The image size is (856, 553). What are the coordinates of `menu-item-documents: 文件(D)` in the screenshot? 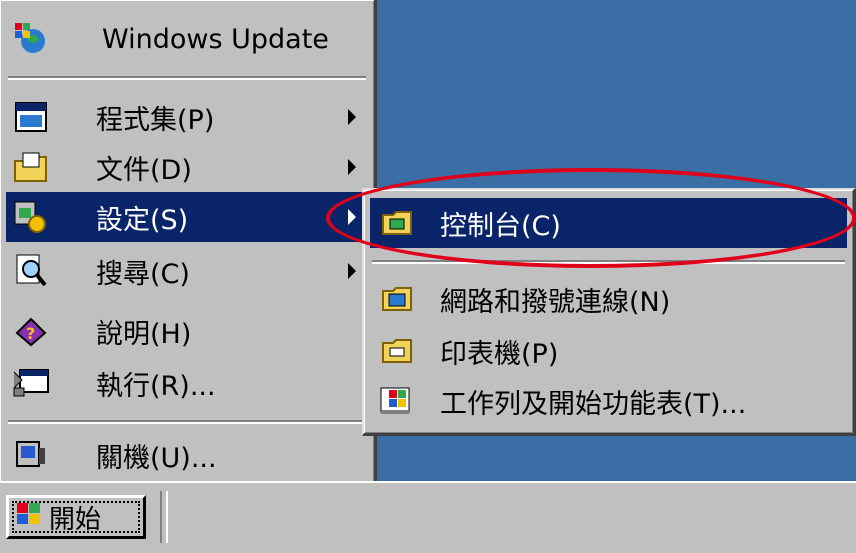 It's located at (187, 167).